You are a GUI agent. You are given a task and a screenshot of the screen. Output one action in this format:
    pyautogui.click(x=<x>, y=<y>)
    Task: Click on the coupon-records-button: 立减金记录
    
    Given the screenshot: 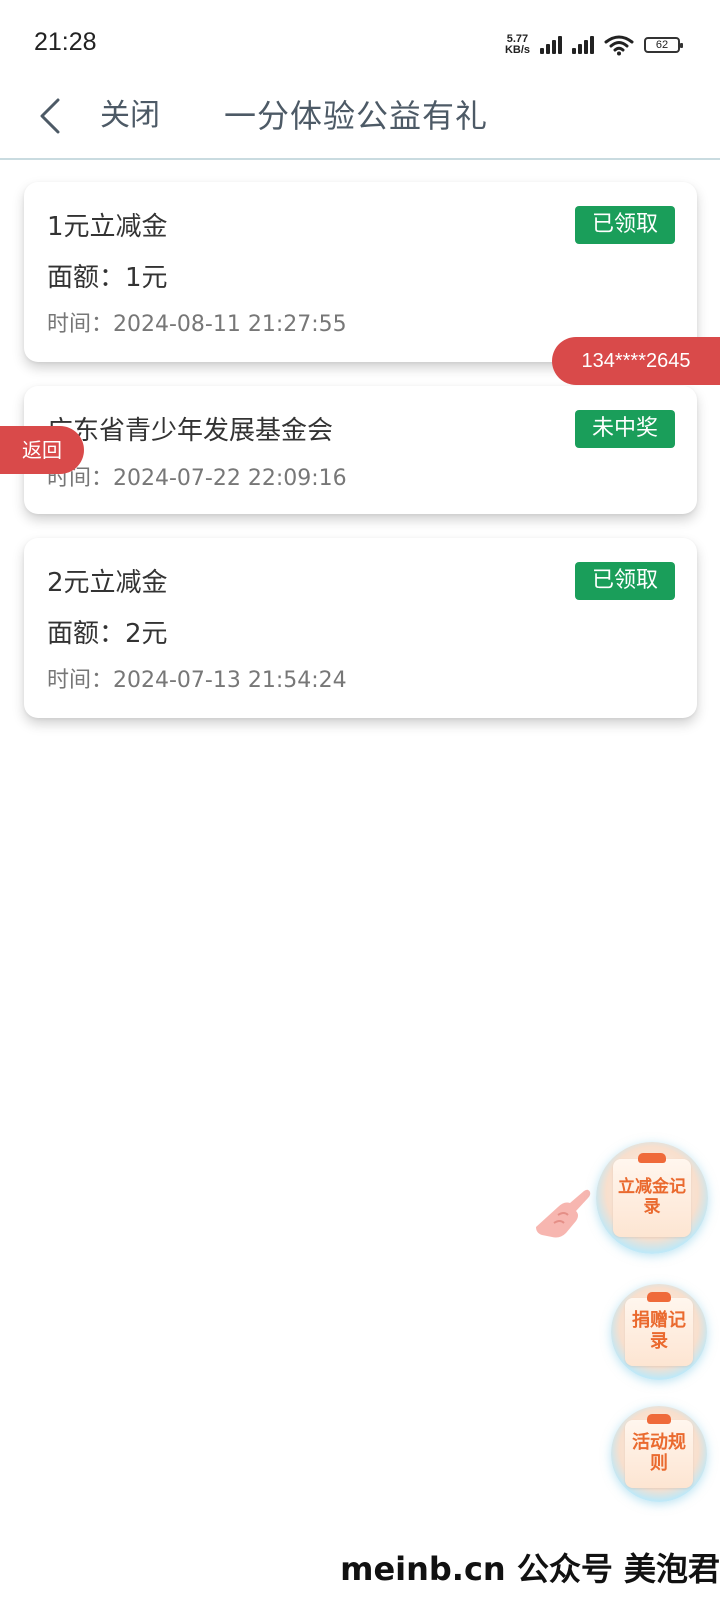 What is the action you would take?
    pyautogui.click(x=652, y=1198)
    